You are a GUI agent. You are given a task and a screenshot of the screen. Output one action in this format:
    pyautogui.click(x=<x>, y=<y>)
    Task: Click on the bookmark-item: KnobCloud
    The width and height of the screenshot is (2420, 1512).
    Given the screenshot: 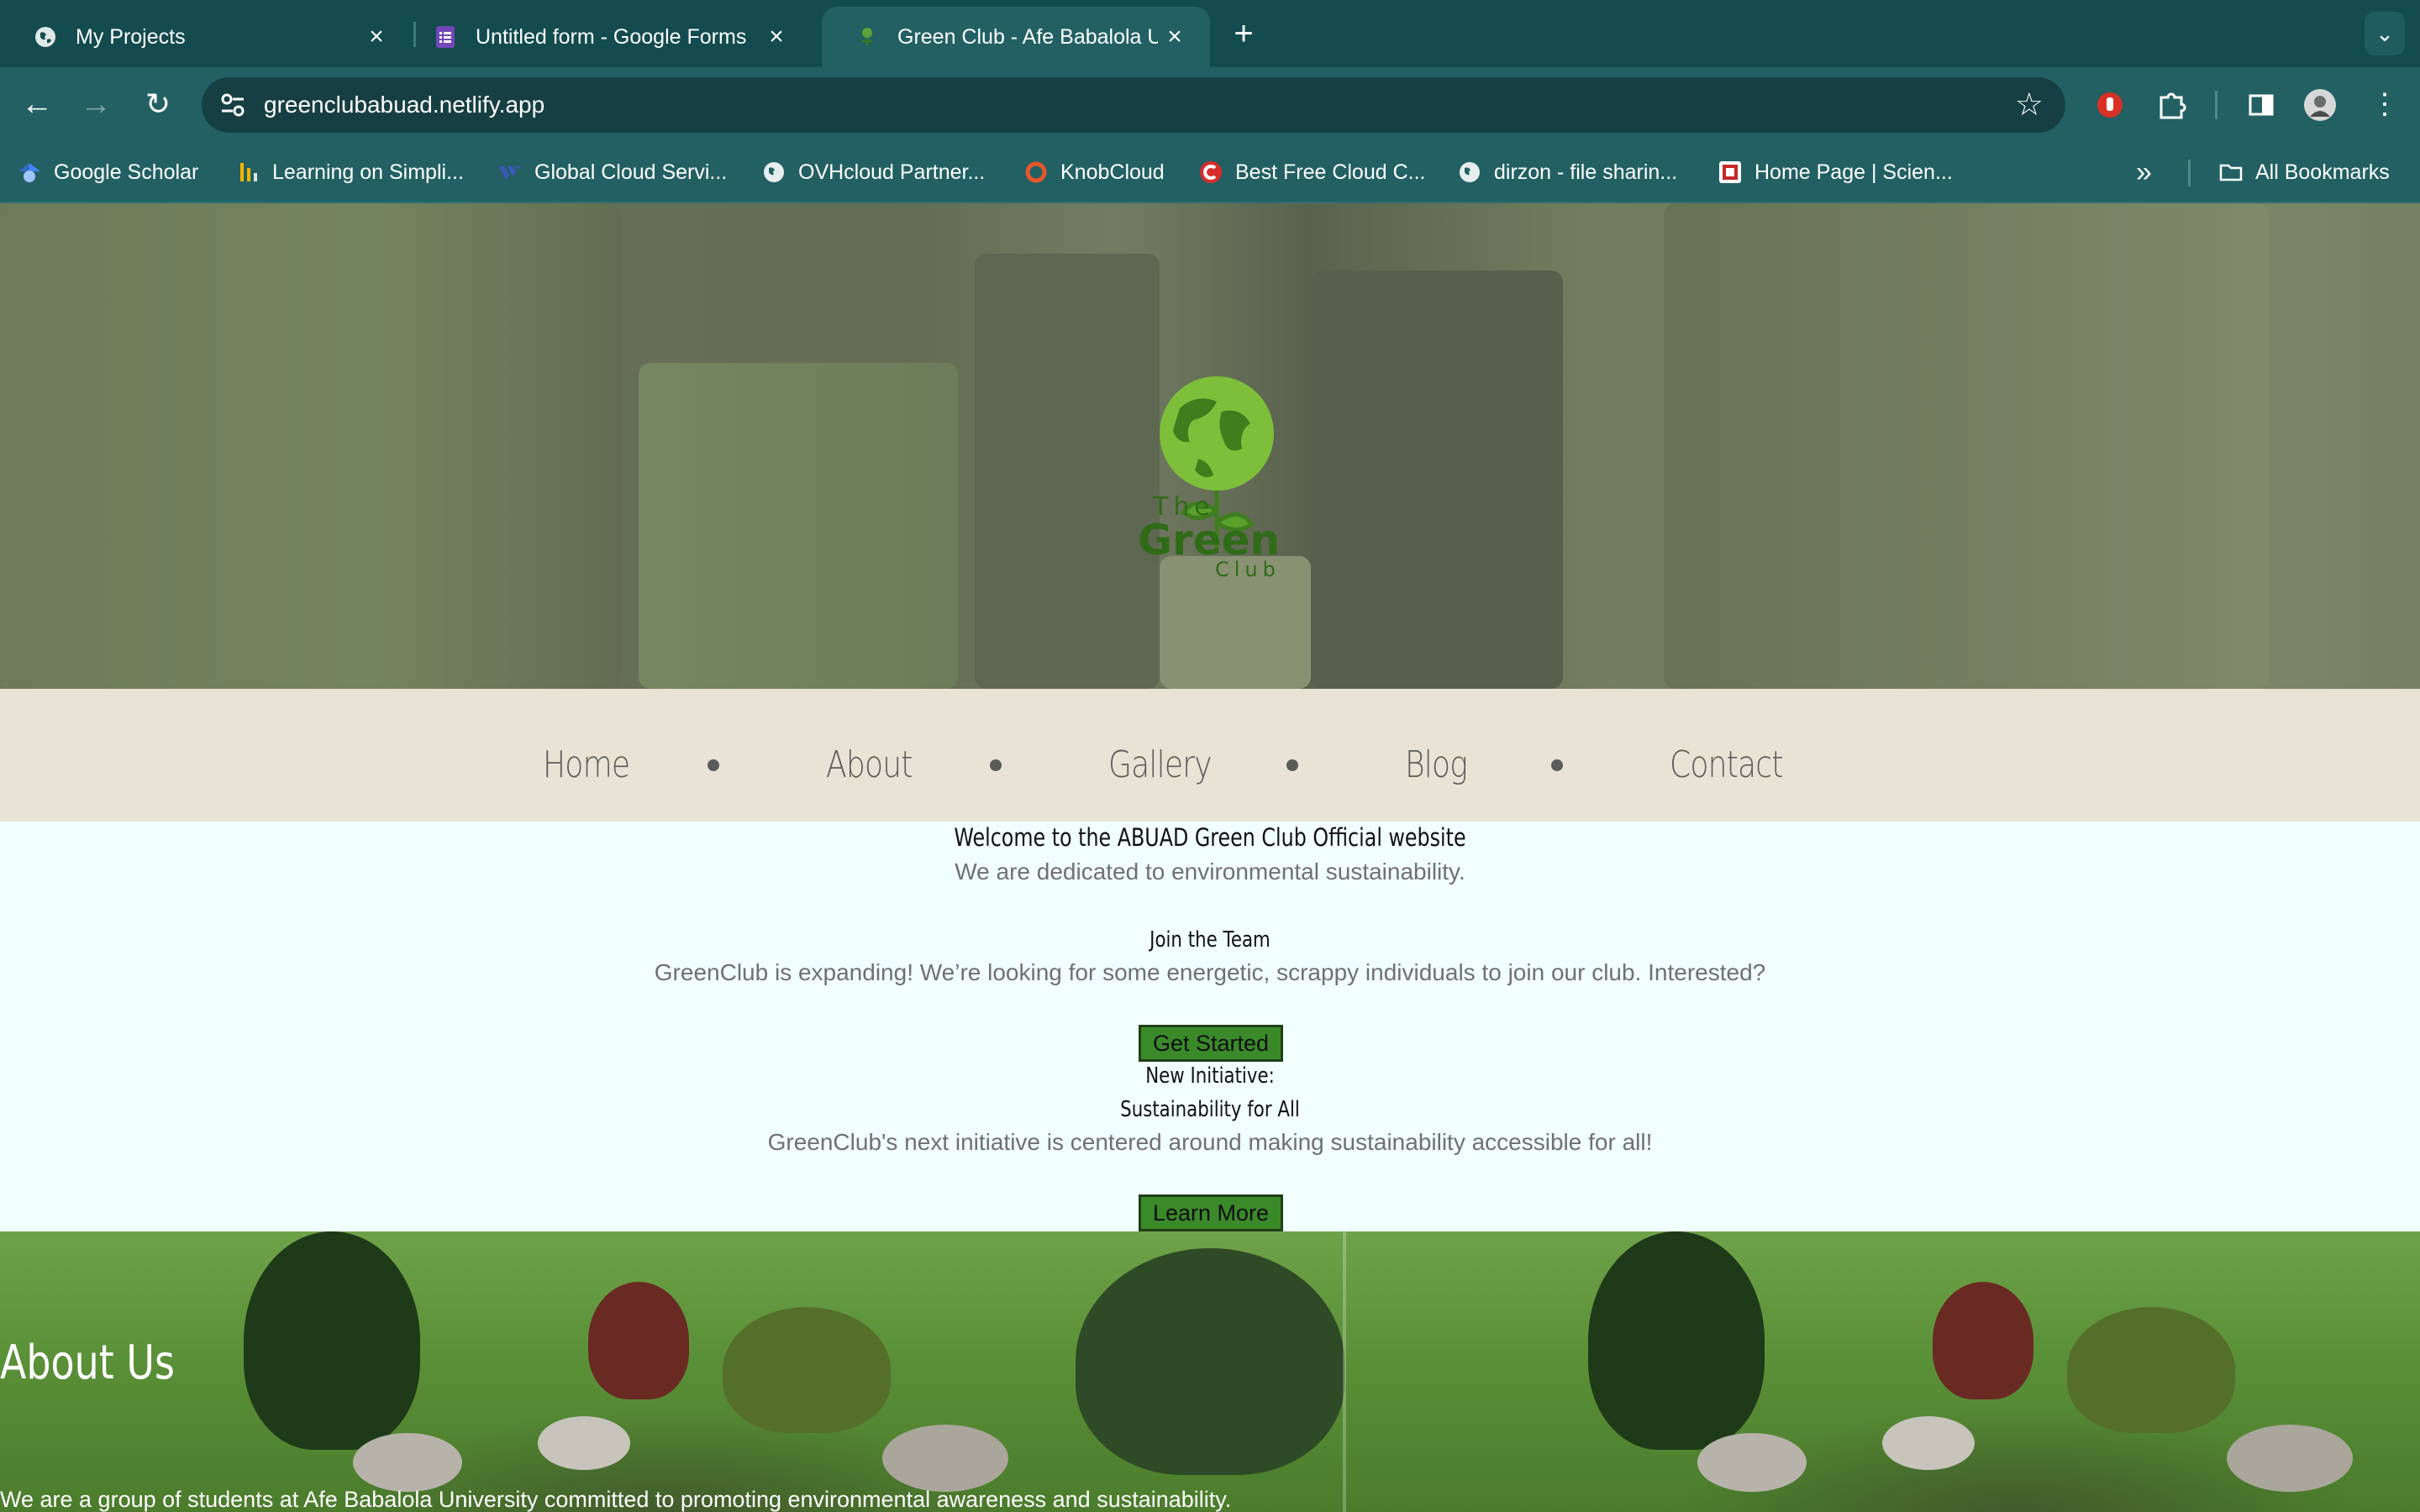 What is the action you would take?
    pyautogui.click(x=1094, y=172)
    